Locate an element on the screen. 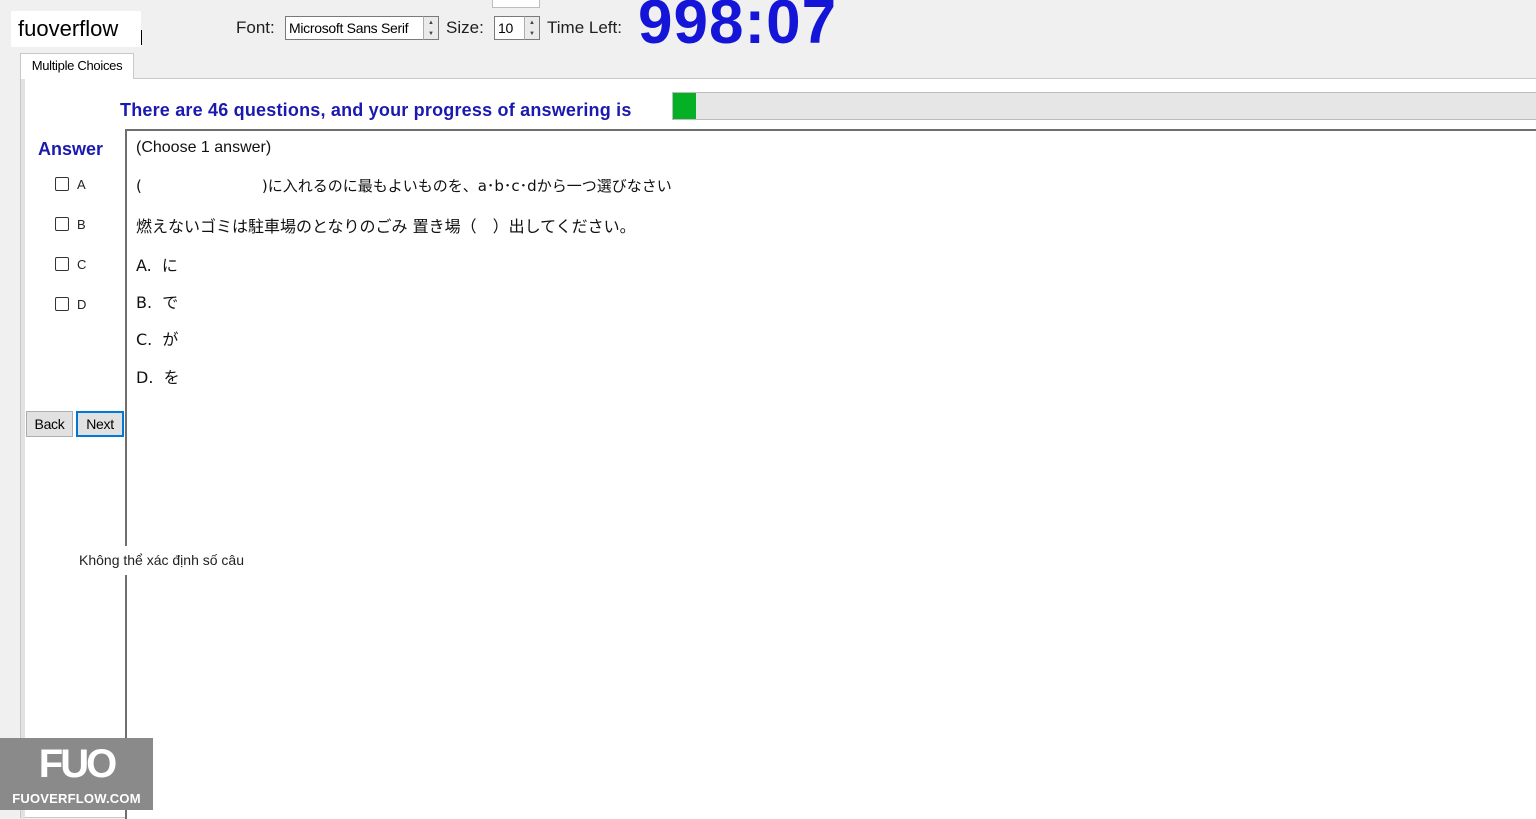  countdown-timer: 998:07 is located at coordinates (738, 28).